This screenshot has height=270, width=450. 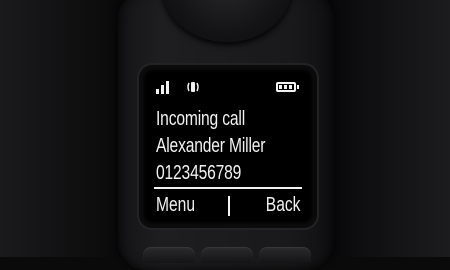 I want to click on keypad-button-center, so click(x=227, y=255).